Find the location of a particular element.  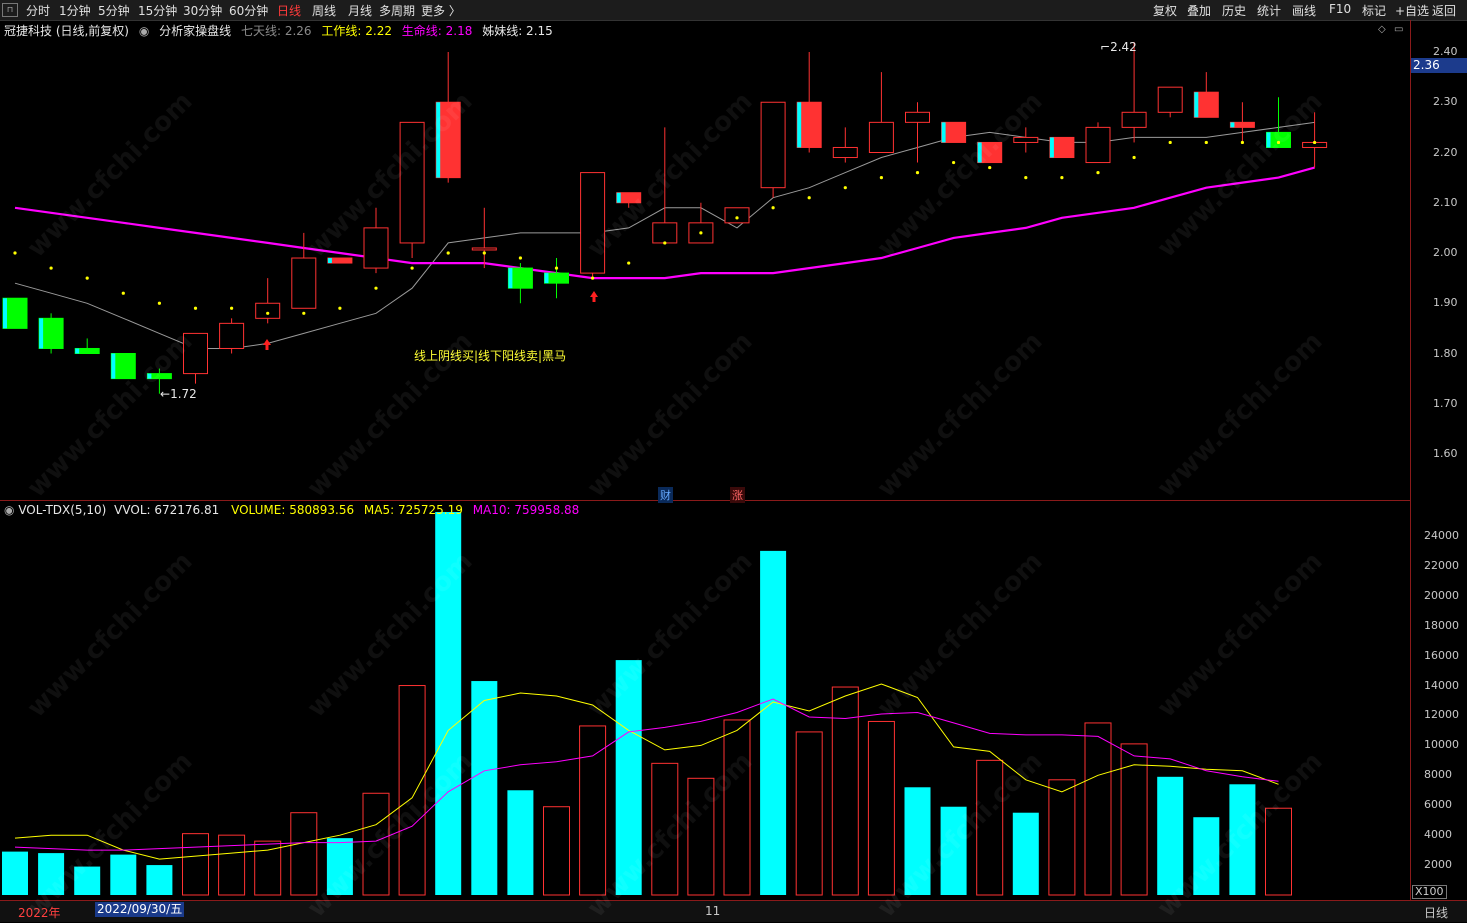

volume-value: VOLUME: 580893.56 is located at coordinates (293, 510).